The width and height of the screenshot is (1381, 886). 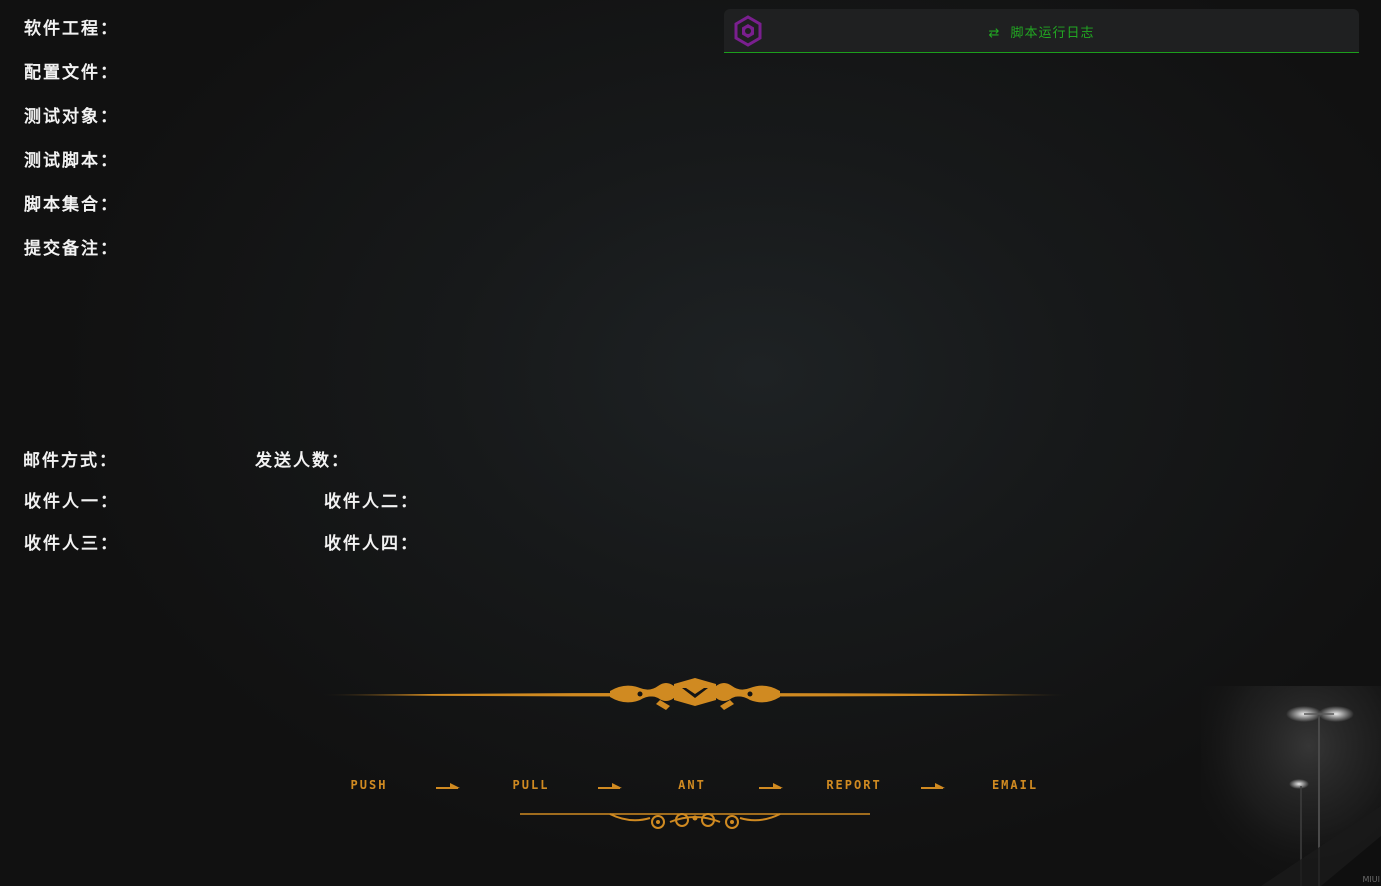 I want to click on script-collection-label: 脚本集合：, so click(x=71, y=205).